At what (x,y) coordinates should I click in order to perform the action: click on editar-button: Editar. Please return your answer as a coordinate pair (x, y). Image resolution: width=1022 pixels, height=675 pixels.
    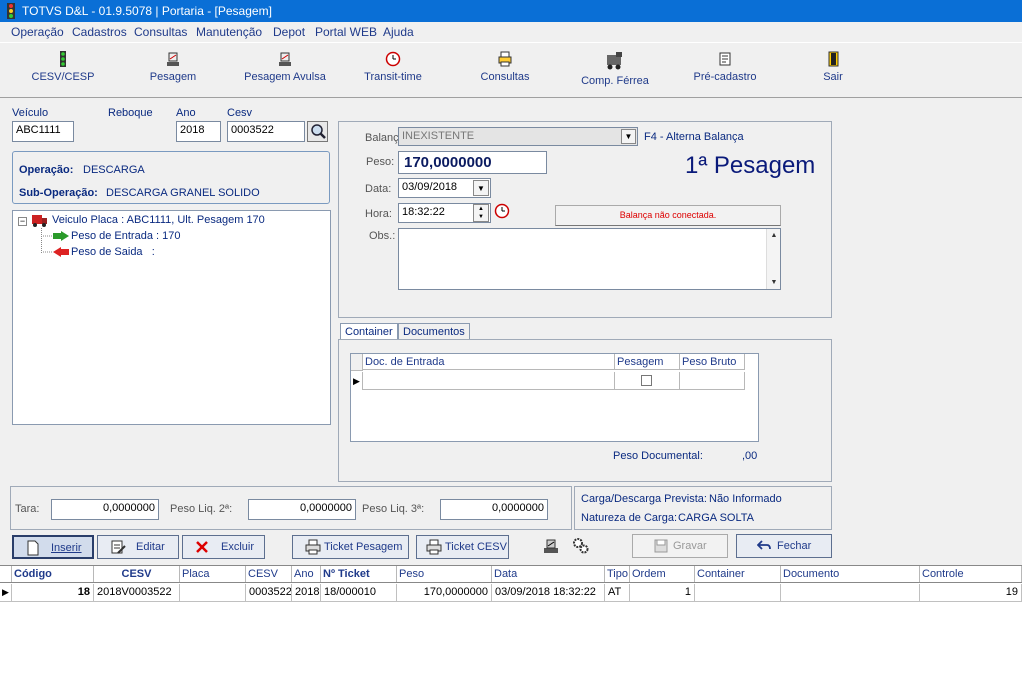
    Looking at the image, I should click on (138, 547).